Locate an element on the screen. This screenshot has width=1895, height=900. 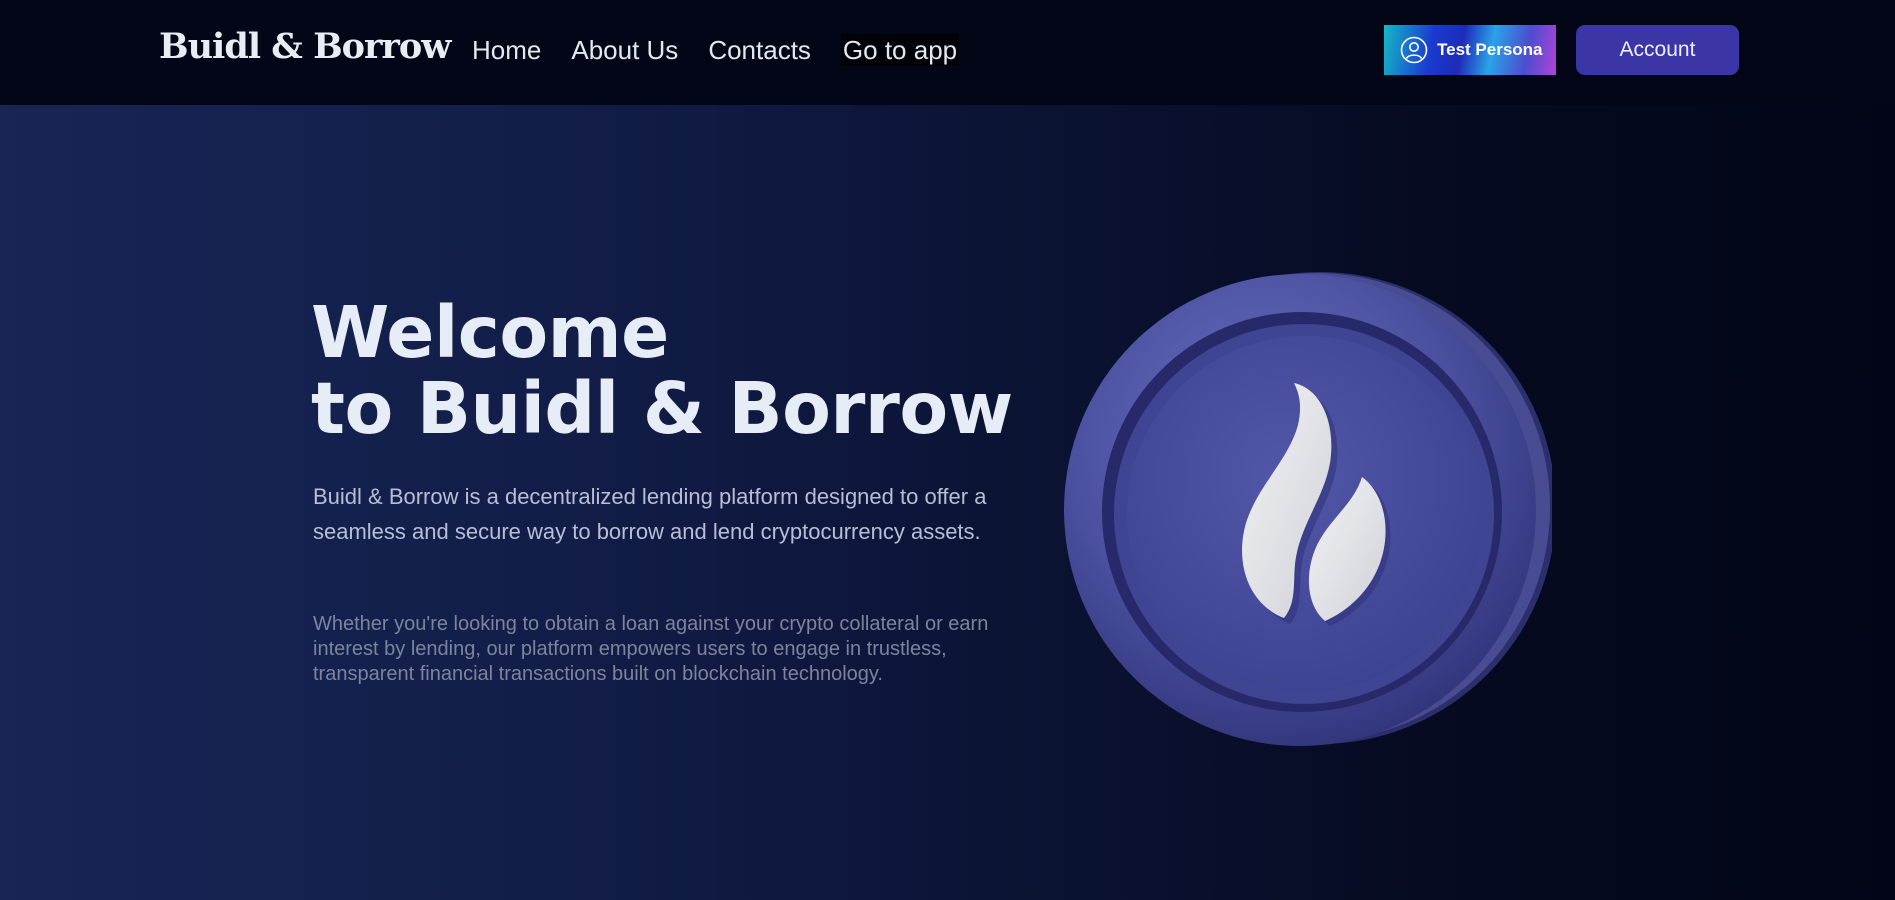
hero-title-line-2: to Buidl & Borrow is located at coordinates (662, 408).